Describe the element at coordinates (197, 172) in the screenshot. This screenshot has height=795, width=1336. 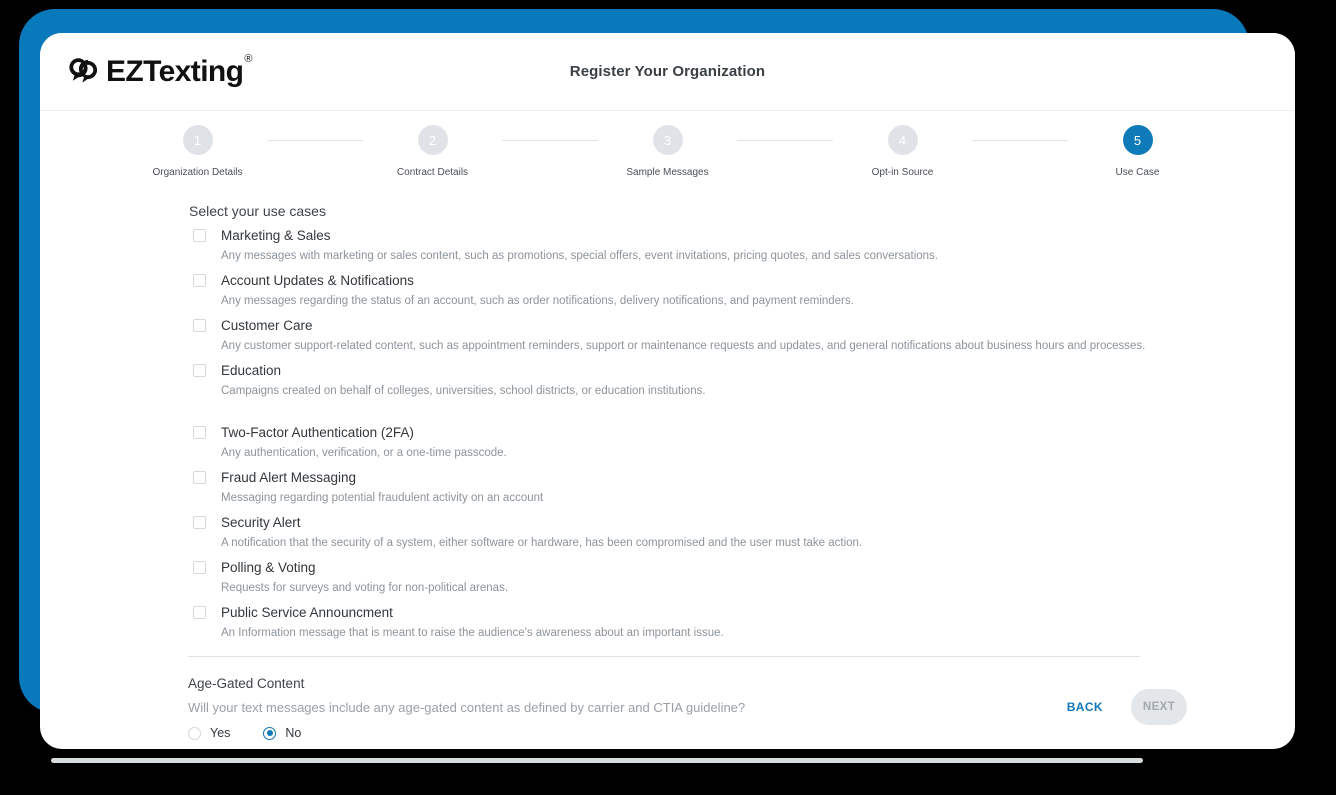
I see `step-1-label: Organization Details` at that location.